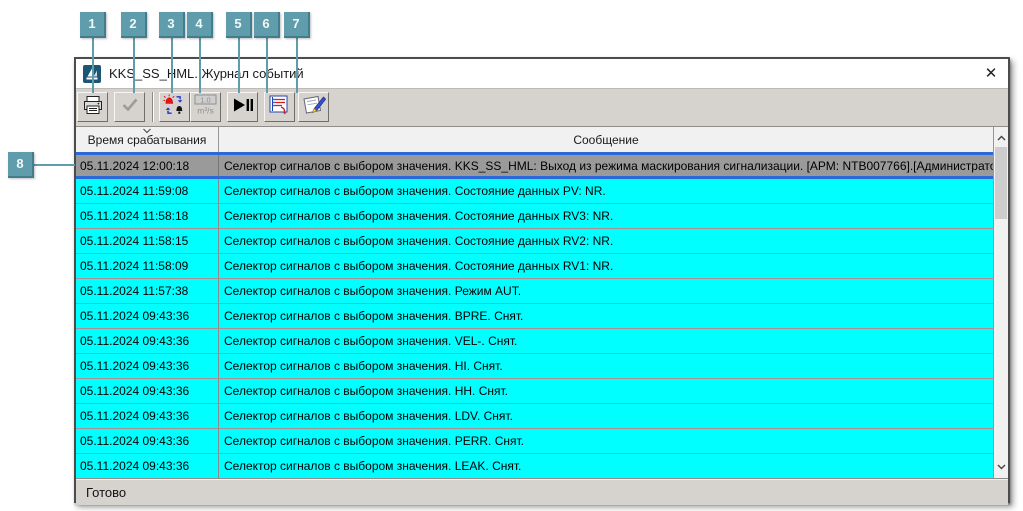  What do you see at coordinates (206, 73) in the screenshot?
I see `window-title: KKS_SS_HML. Журнал событий` at bounding box center [206, 73].